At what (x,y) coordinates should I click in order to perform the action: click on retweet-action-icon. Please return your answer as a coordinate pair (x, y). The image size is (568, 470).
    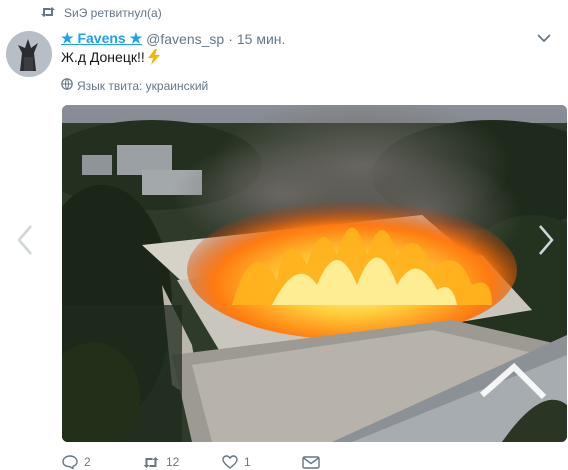
    Looking at the image, I should click on (151, 462).